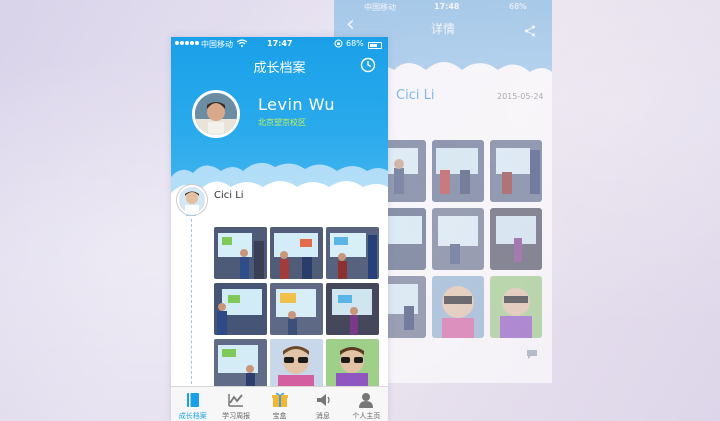  I want to click on tab-weekly-report: 学习周报, so click(235, 404).